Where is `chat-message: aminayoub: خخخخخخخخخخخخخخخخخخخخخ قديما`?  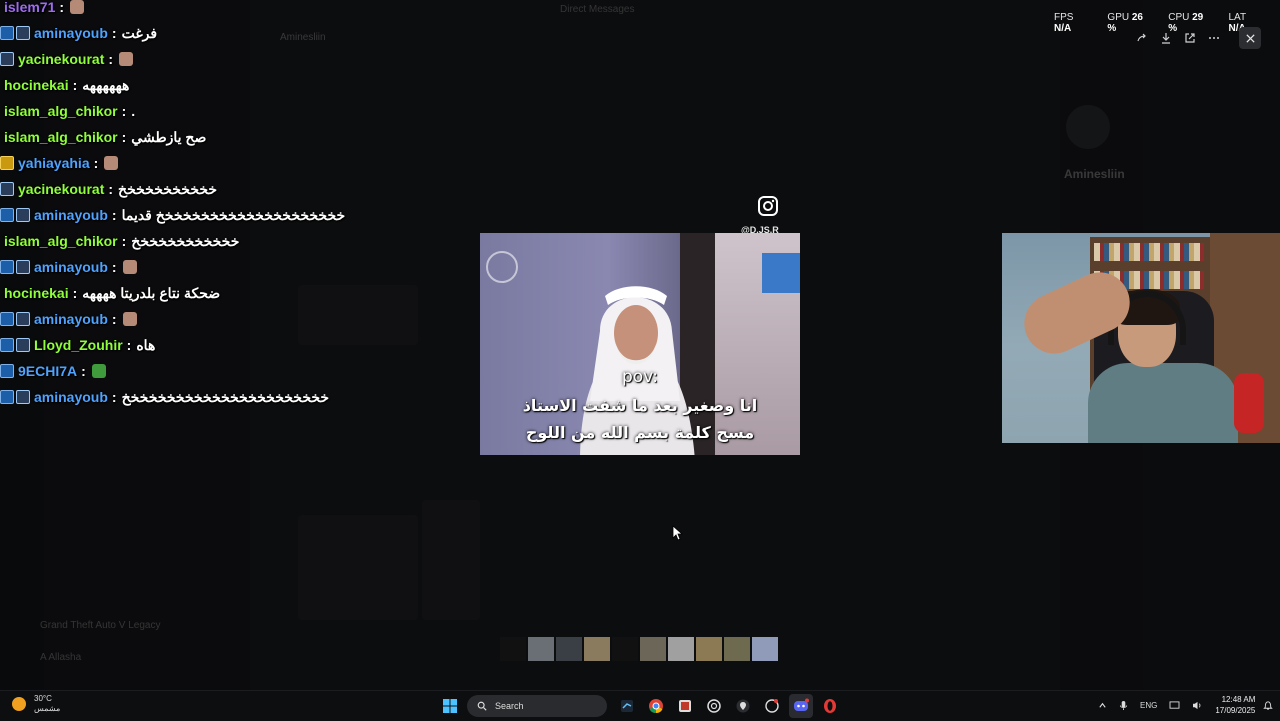
chat-message: aminayoub: خخخخخخخخخخخخخخخخخخخخخ قديما is located at coordinates (235, 215).